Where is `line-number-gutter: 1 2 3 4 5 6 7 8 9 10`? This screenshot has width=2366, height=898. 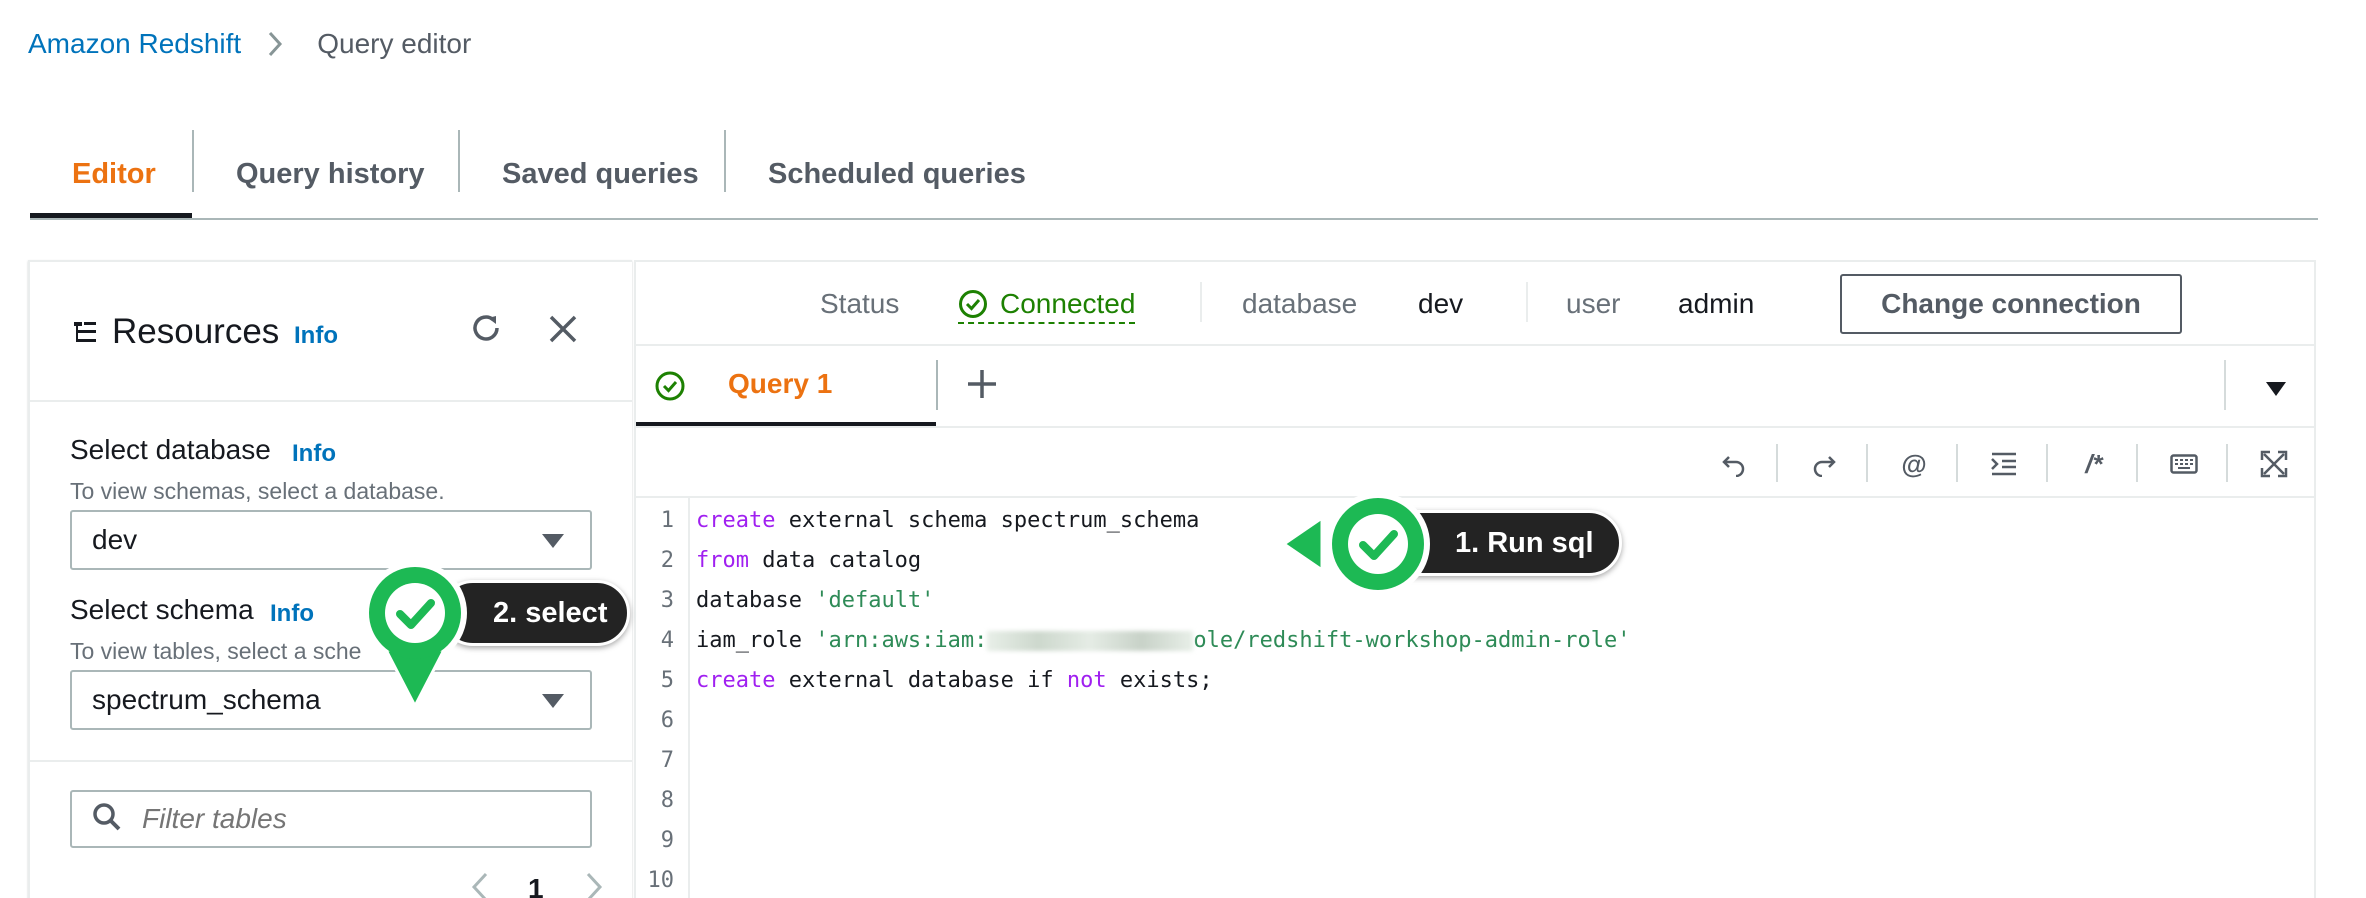 line-number-gutter: 1 2 3 4 5 6 7 8 9 10 is located at coordinates (663, 698).